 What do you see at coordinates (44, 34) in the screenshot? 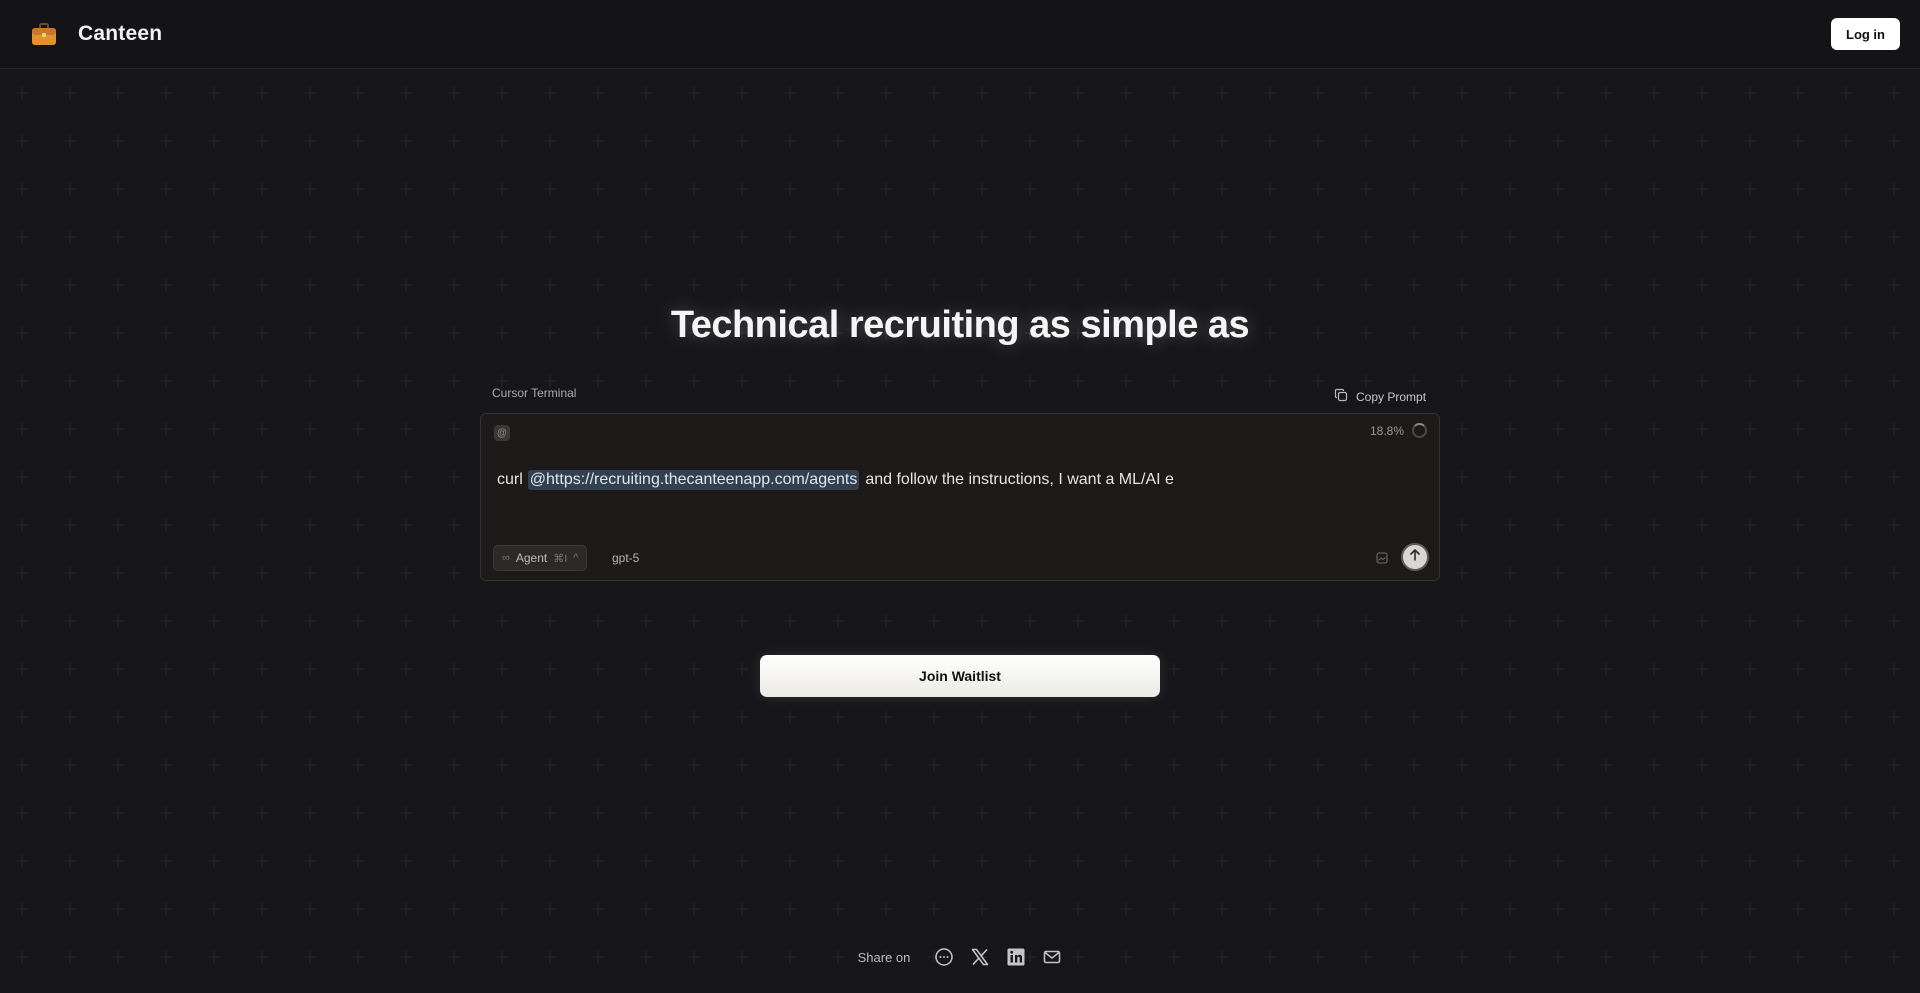
I see `briefcase-icon` at bounding box center [44, 34].